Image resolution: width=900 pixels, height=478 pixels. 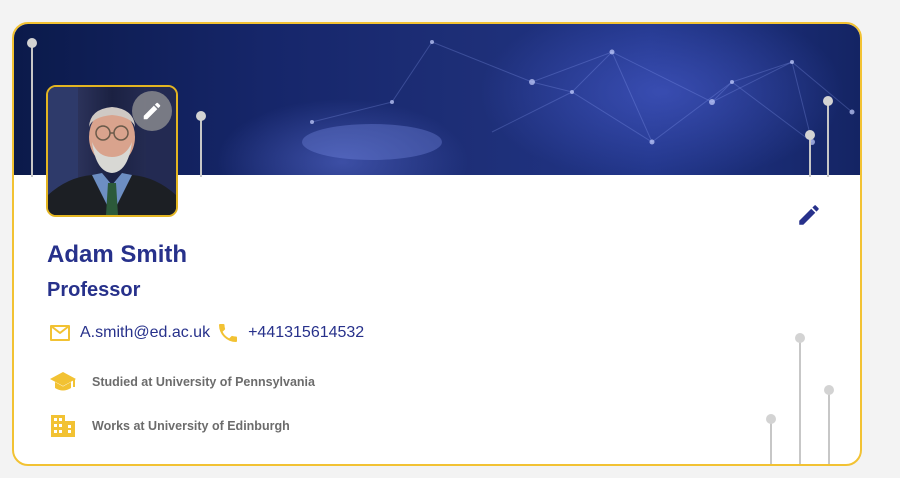 What do you see at coordinates (145, 333) in the screenshot?
I see `email-link: A.smith@ed.ac.uk` at bounding box center [145, 333].